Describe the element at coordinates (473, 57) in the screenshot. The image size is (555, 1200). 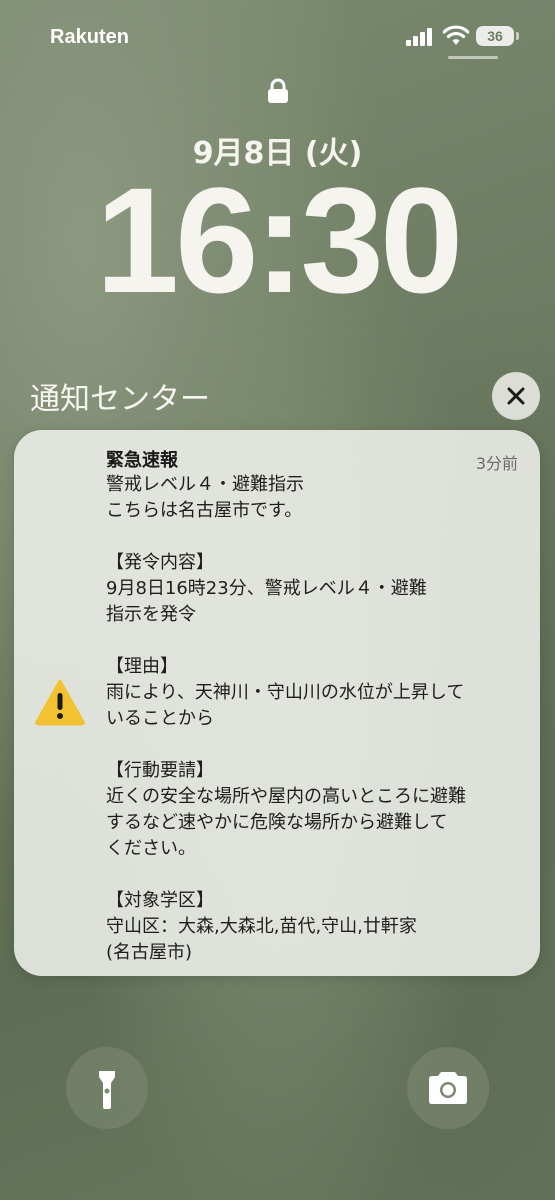
I see `status-underline` at that location.